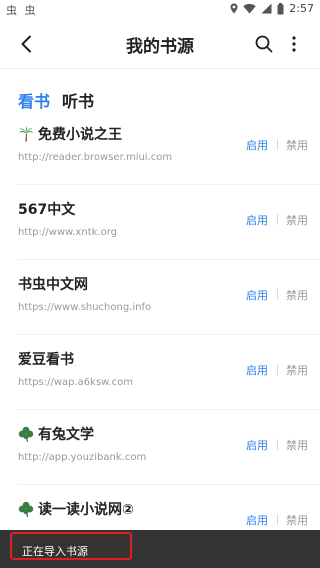 This screenshot has width=320, height=568. I want to click on source-name: 免费小说之王, so click(70, 134).